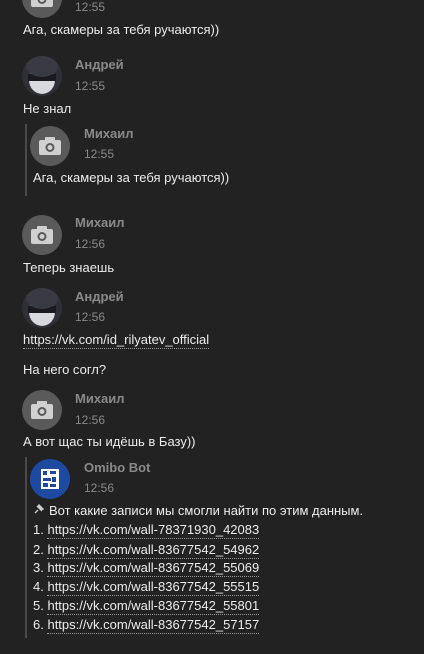 This screenshot has width=424, height=654. I want to click on message-text: Не знал, so click(47, 108).